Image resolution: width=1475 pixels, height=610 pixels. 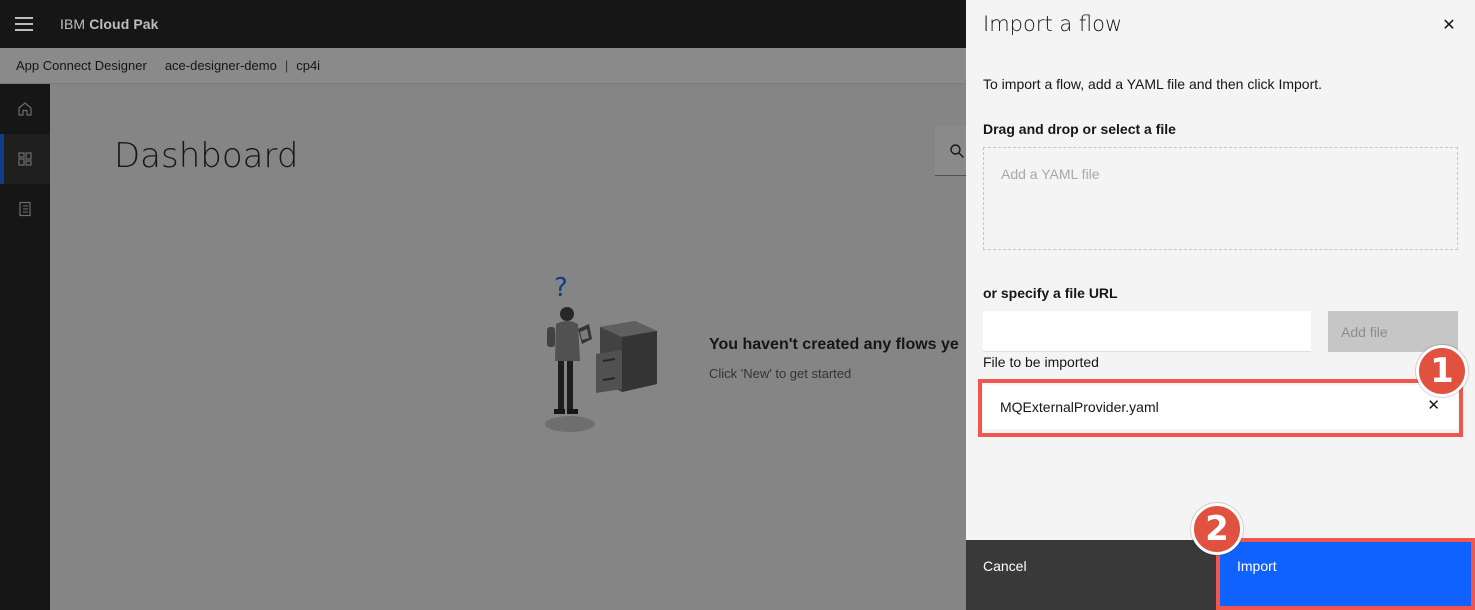 What do you see at coordinates (206, 156) in the screenshot?
I see `page-title: Dashboard` at bounding box center [206, 156].